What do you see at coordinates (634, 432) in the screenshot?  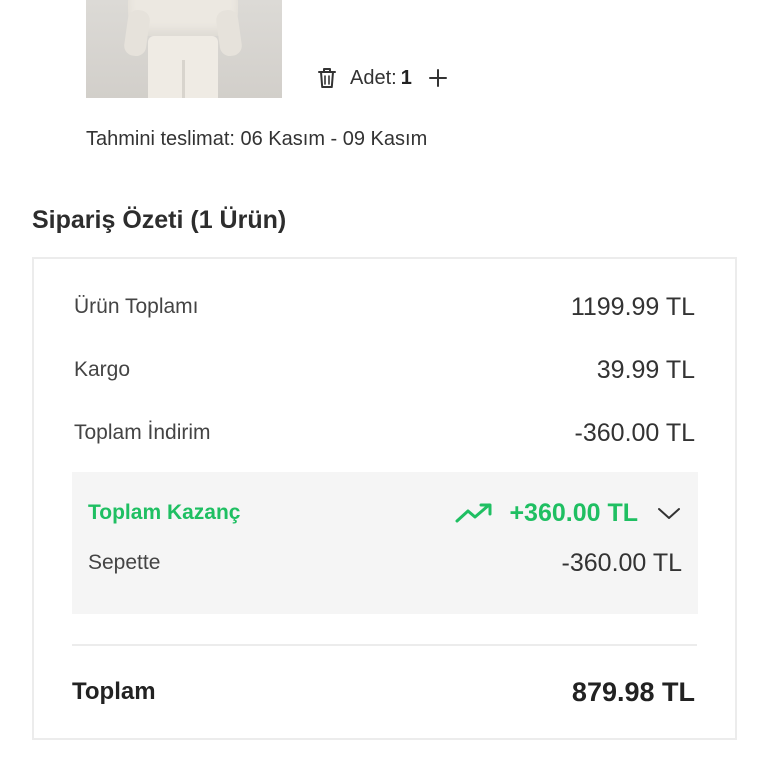 I see `discount-value: -360.00 TL` at bounding box center [634, 432].